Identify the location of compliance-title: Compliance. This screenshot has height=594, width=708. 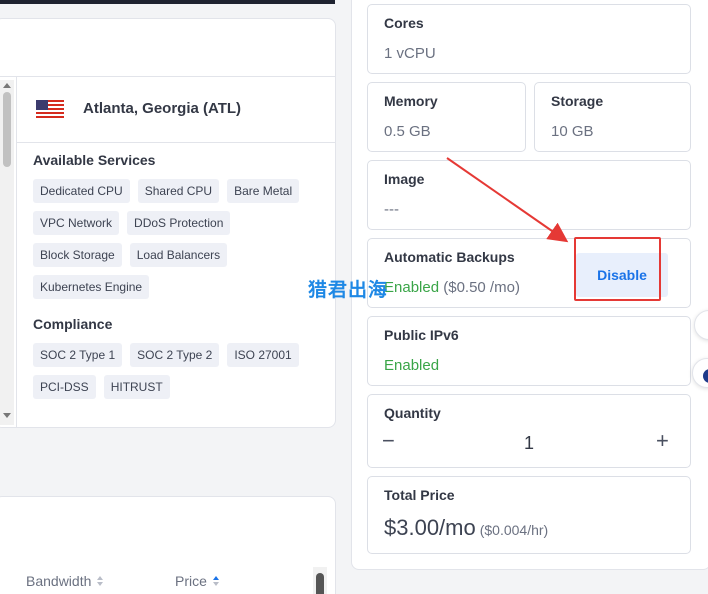
(73, 324).